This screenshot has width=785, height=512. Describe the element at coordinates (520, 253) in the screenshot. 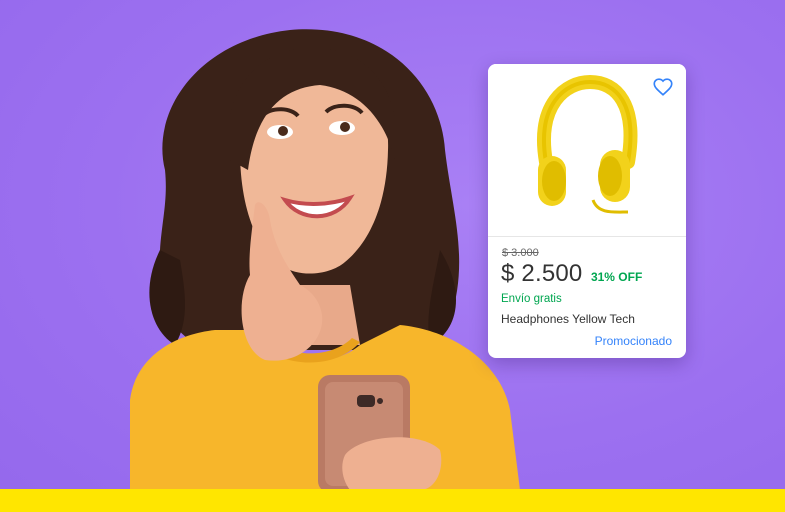

I see `original-price: $ 3.000` at that location.